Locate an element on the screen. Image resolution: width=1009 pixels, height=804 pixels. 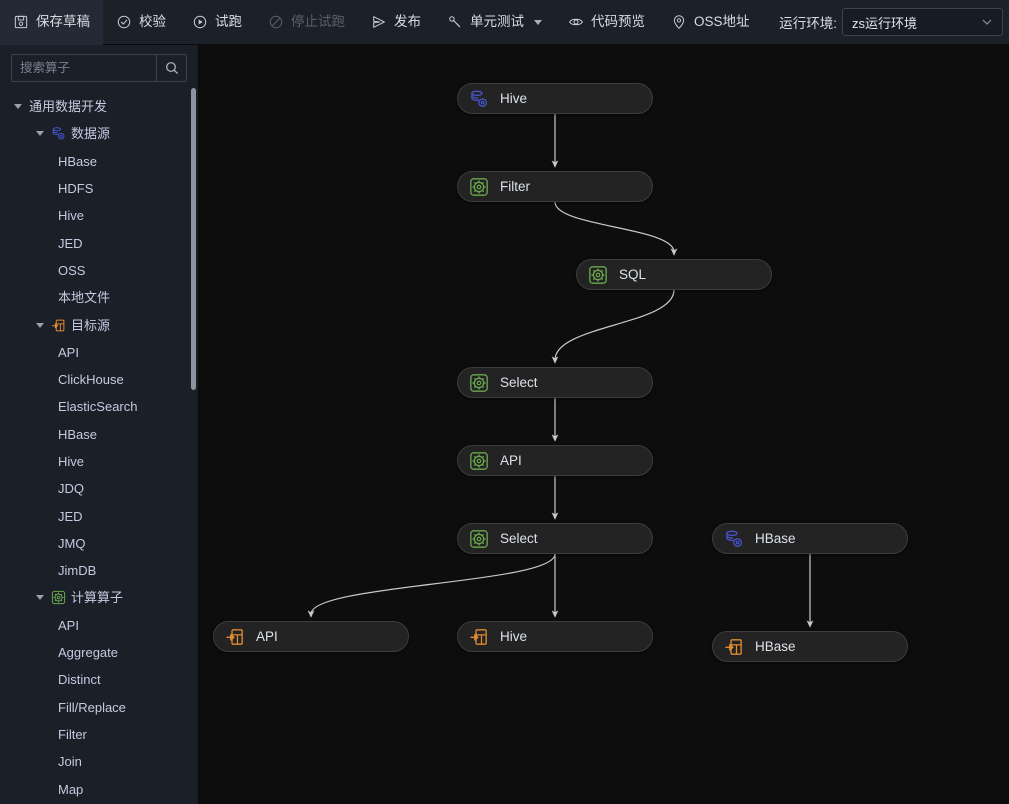
flow-node-n10: HBase is located at coordinates (810, 646).